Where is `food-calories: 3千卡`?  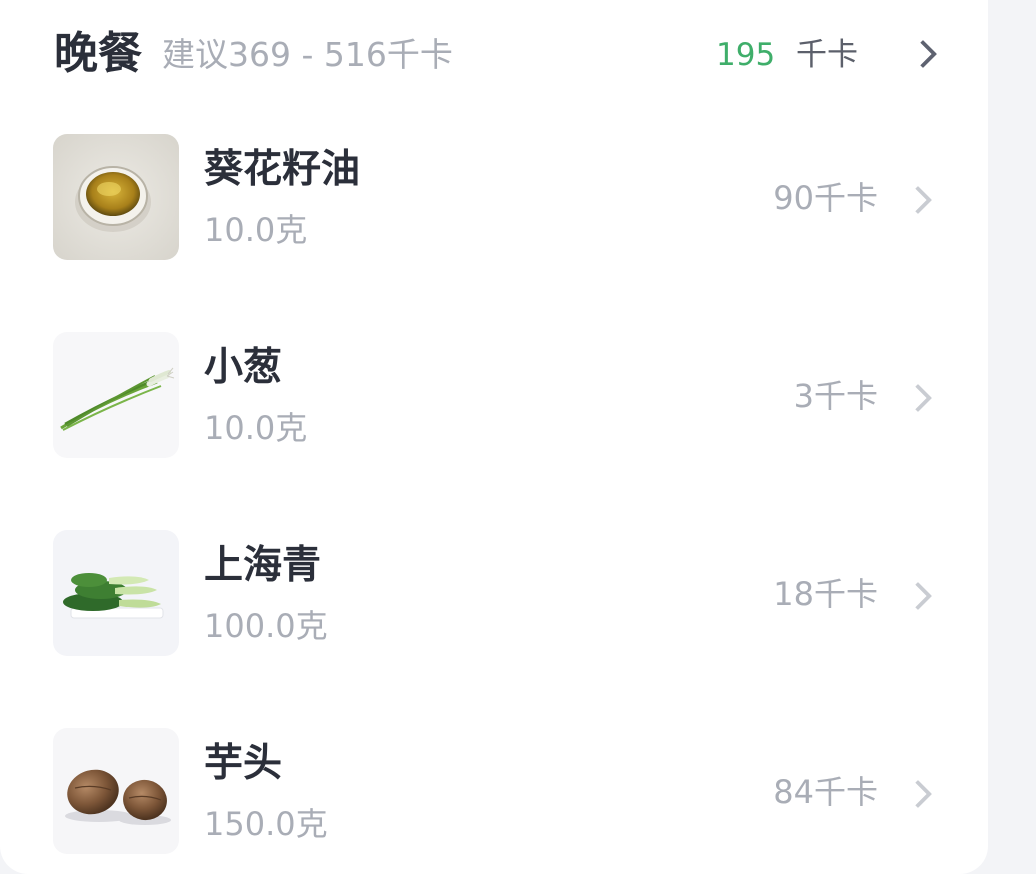
food-calories: 3千卡 is located at coordinates (835, 396).